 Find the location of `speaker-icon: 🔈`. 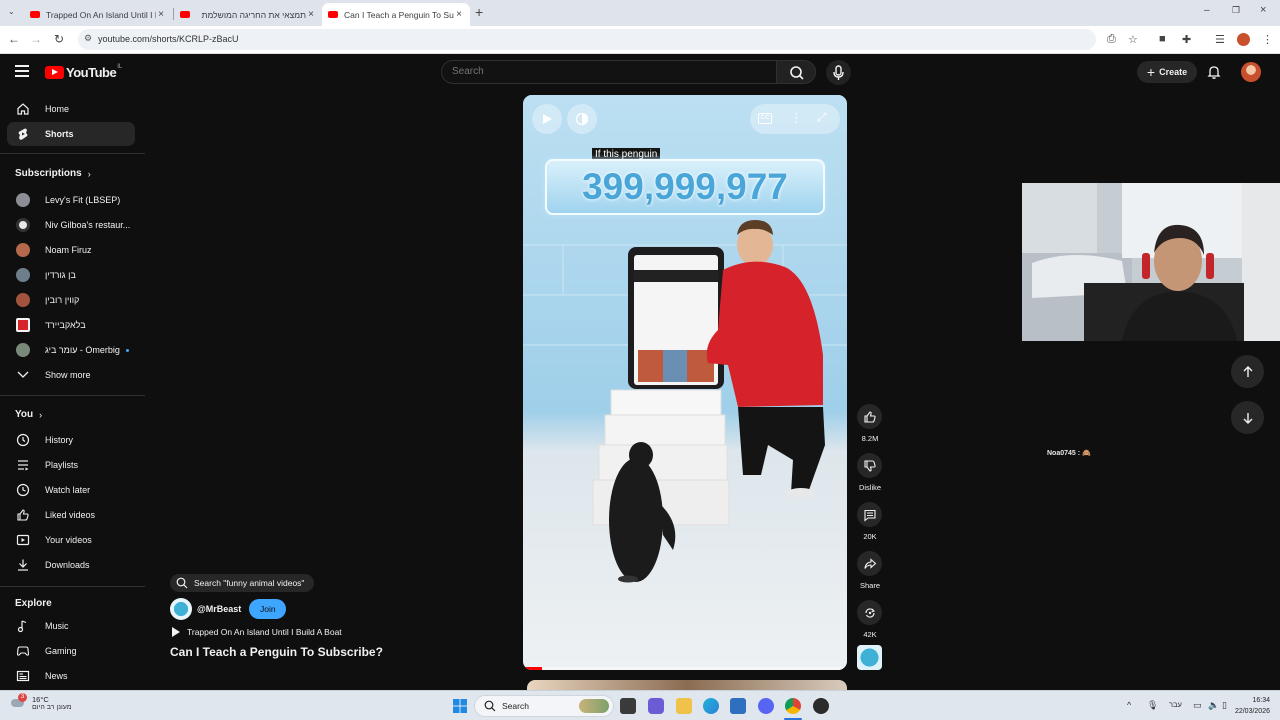

speaker-icon: 🔈 is located at coordinates (1213, 705).